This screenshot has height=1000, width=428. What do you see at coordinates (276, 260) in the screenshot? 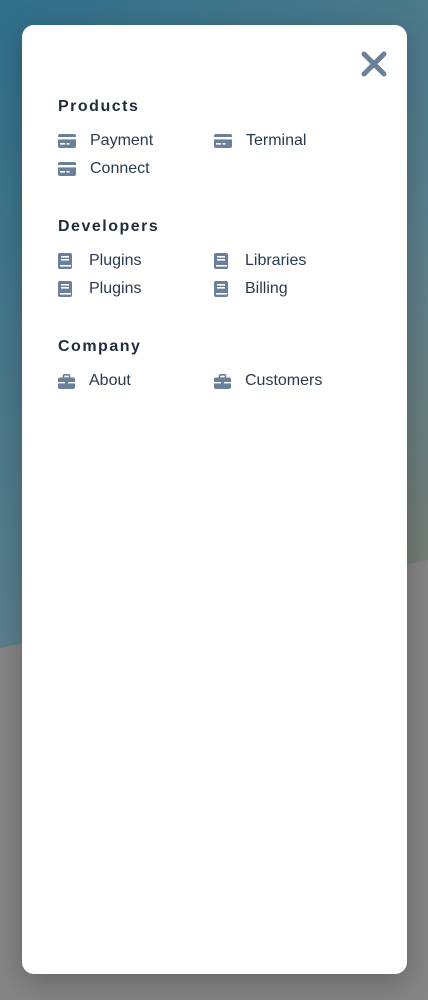
I see `menu-item-label: Libraries` at bounding box center [276, 260].